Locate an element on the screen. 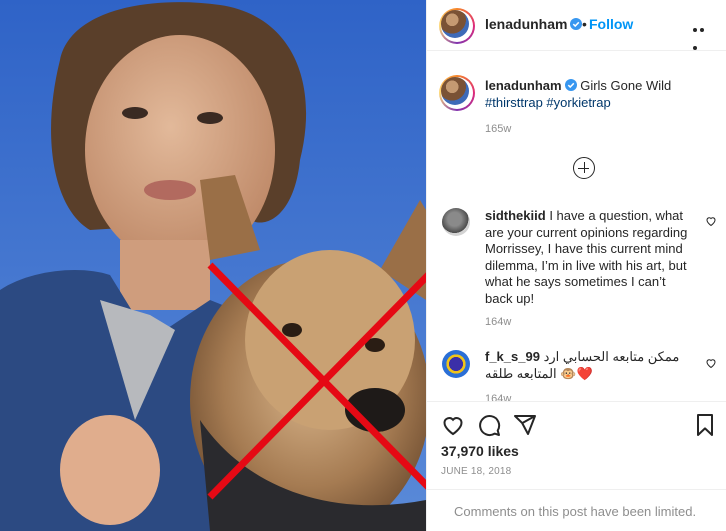  caption-avatar is located at coordinates (457, 93).